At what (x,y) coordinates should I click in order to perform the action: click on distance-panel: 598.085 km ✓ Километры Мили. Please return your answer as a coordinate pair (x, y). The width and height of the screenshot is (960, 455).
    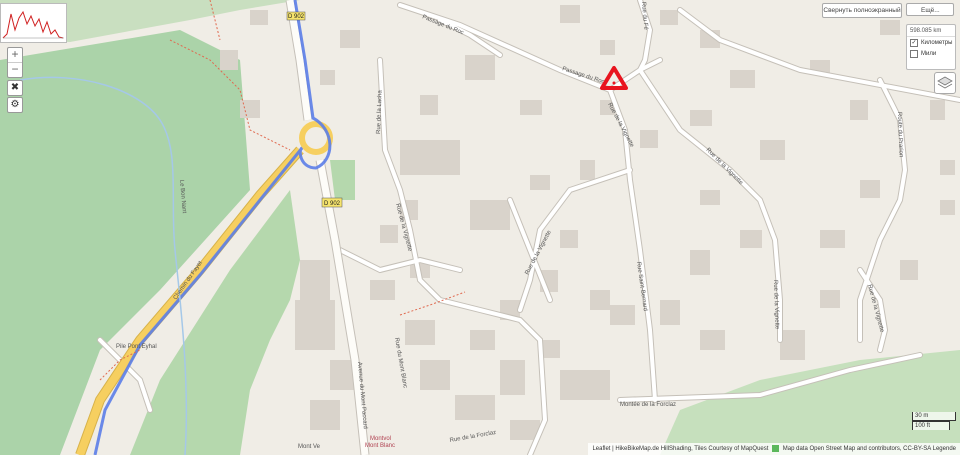
    Looking at the image, I should click on (931, 47).